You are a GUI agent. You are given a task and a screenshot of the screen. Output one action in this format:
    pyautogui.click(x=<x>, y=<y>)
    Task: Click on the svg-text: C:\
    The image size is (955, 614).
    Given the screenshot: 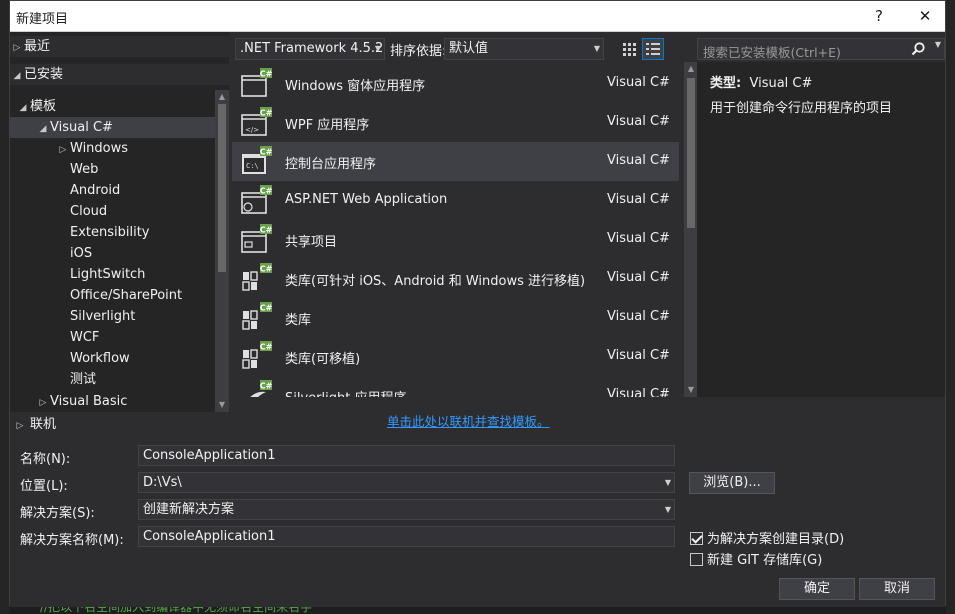 What is the action you would take?
    pyautogui.click(x=252, y=166)
    